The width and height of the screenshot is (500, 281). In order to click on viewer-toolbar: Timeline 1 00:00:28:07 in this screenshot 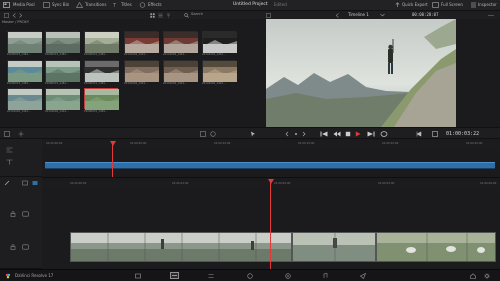, I will do `click(381, 15)`.